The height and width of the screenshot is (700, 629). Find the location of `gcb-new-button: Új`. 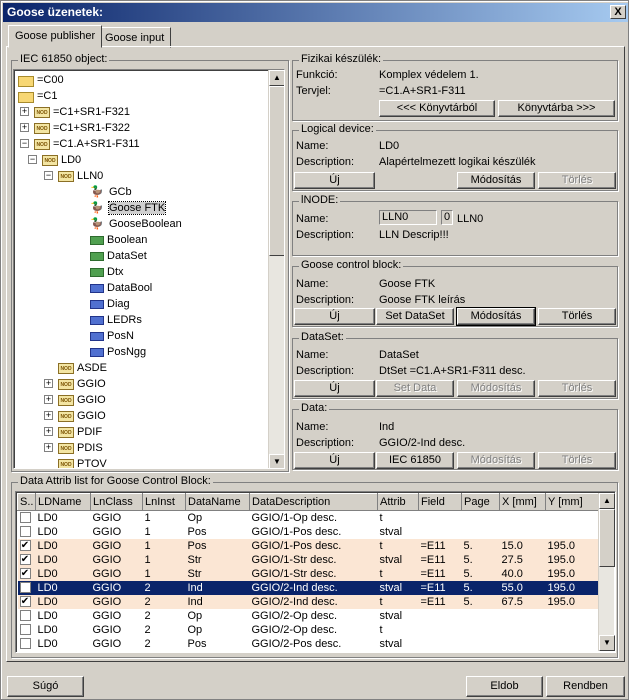

gcb-new-button: Új is located at coordinates (334, 316).